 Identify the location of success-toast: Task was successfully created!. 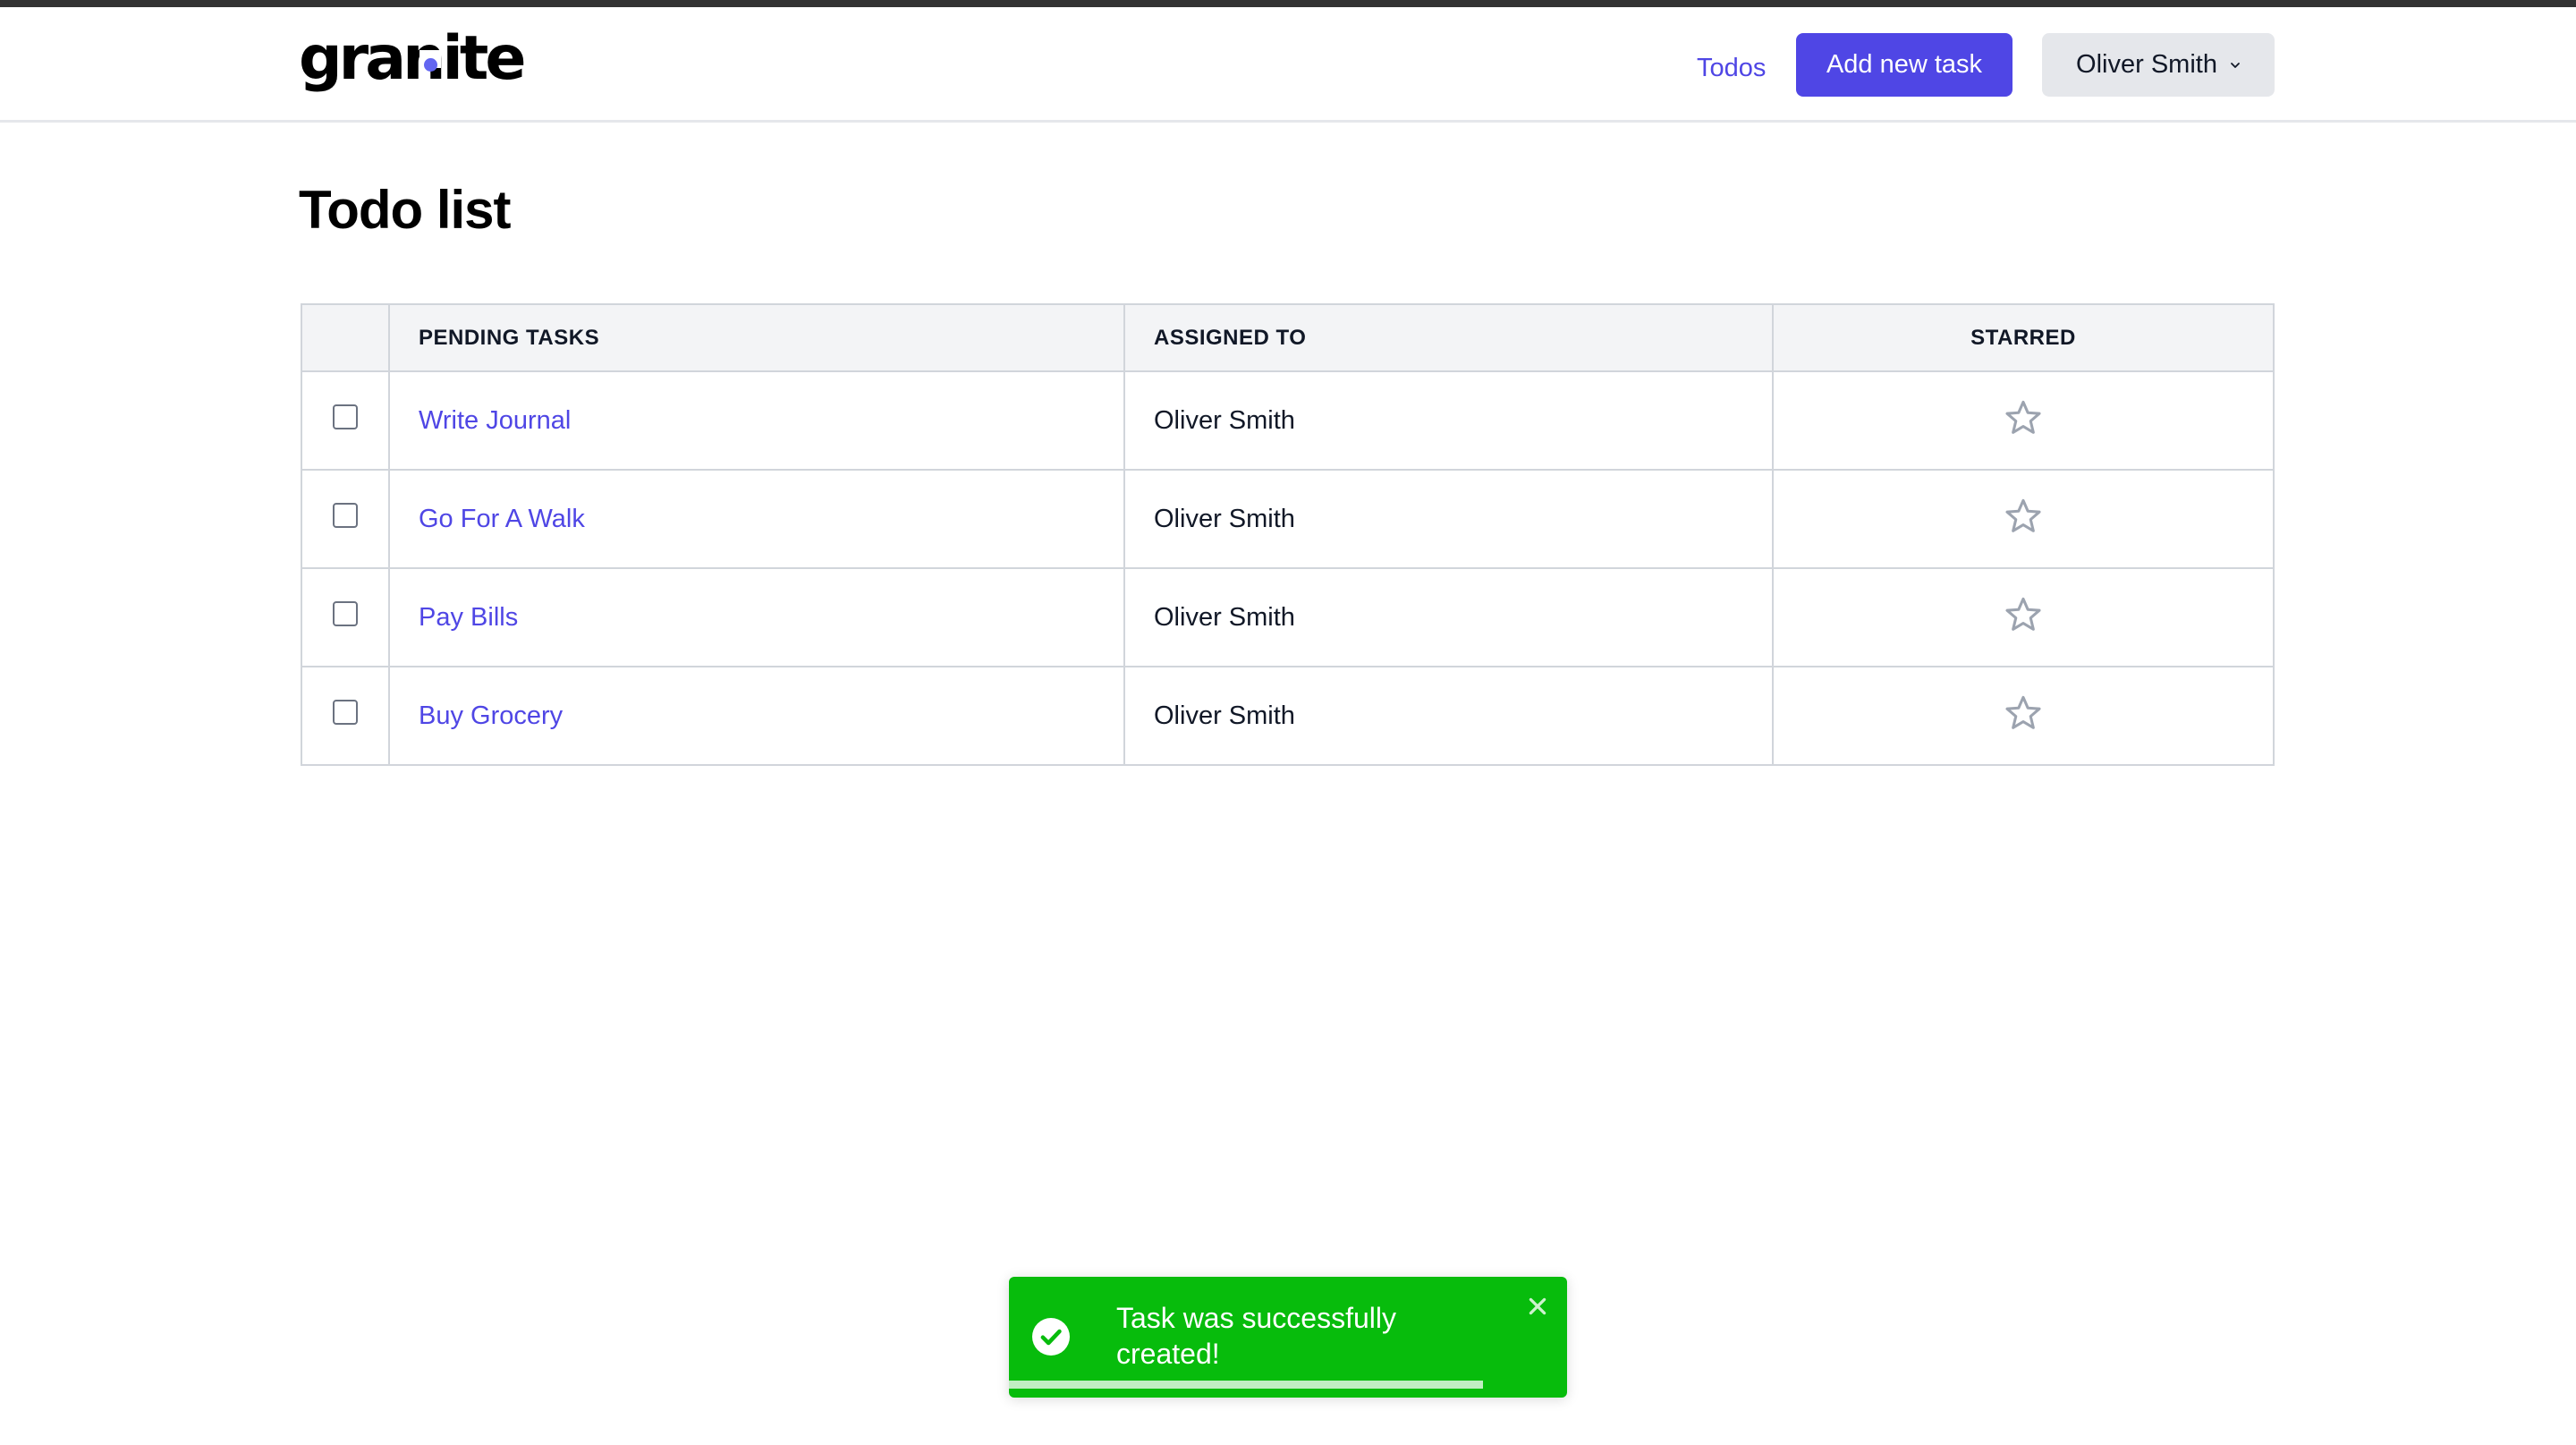
(1288, 1338).